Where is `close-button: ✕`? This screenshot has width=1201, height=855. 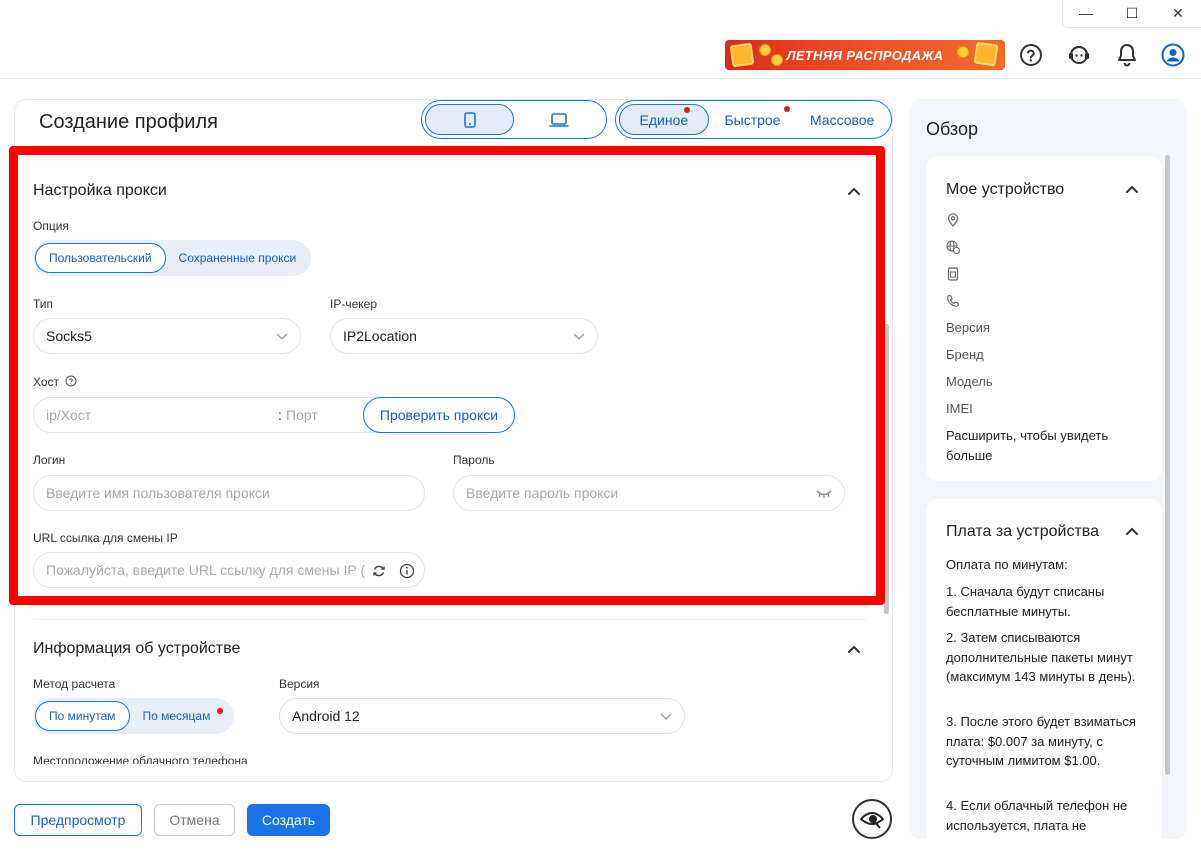 close-button: ✕ is located at coordinates (1178, 13).